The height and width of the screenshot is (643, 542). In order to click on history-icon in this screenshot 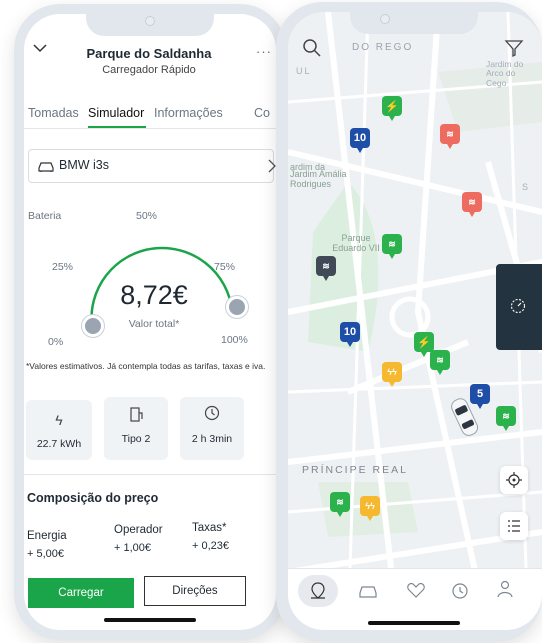, I will do `click(460, 591)`.